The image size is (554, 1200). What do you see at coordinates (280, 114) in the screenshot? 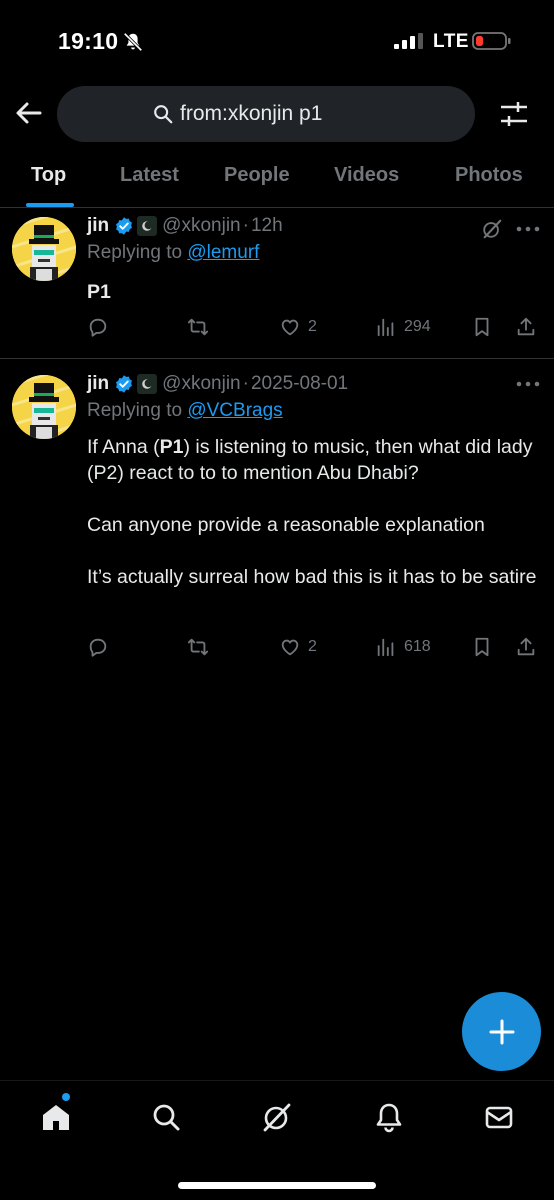
I see `search-input` at bounding box center [280, 114].